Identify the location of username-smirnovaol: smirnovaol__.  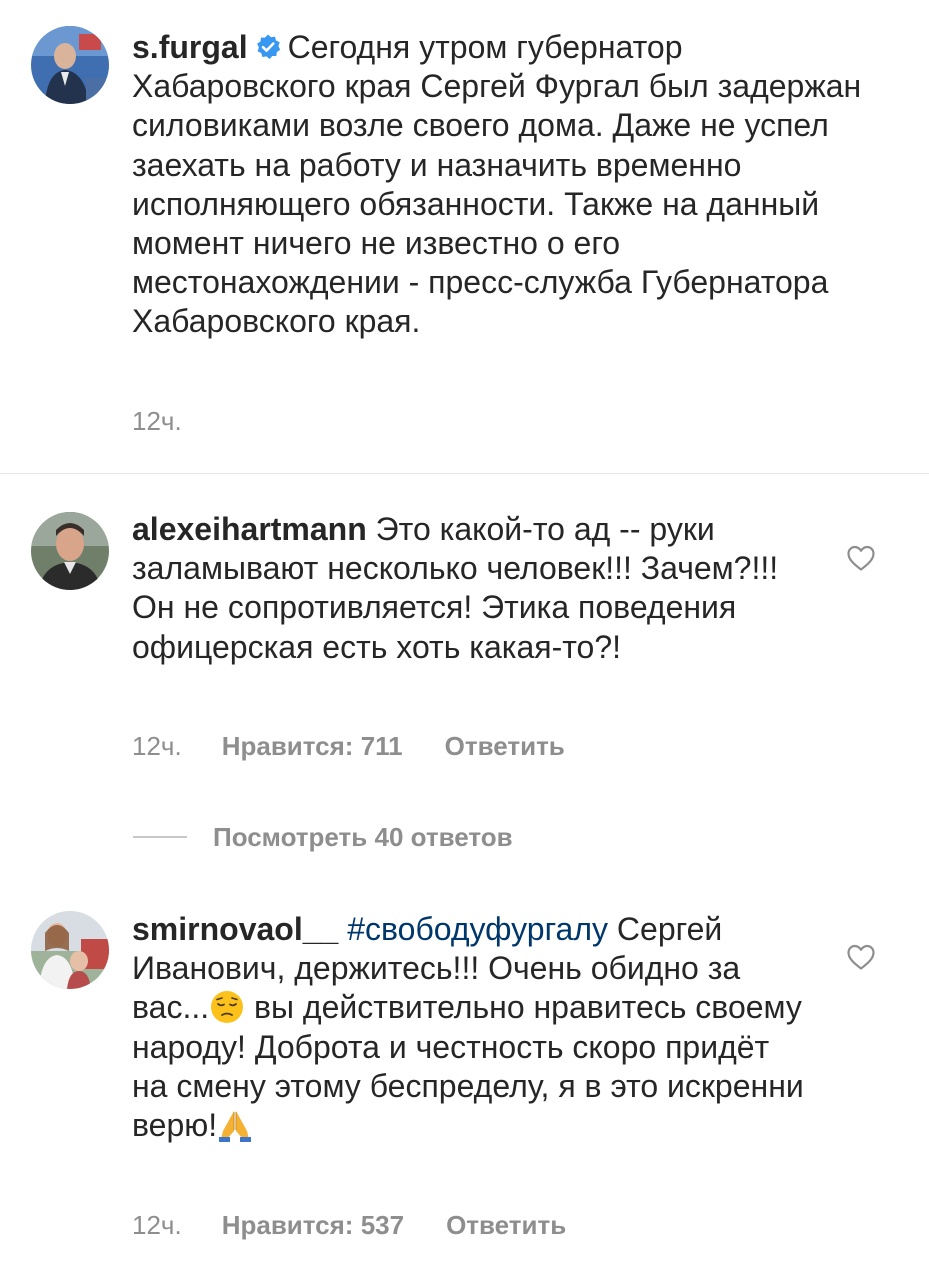
(235, 929).